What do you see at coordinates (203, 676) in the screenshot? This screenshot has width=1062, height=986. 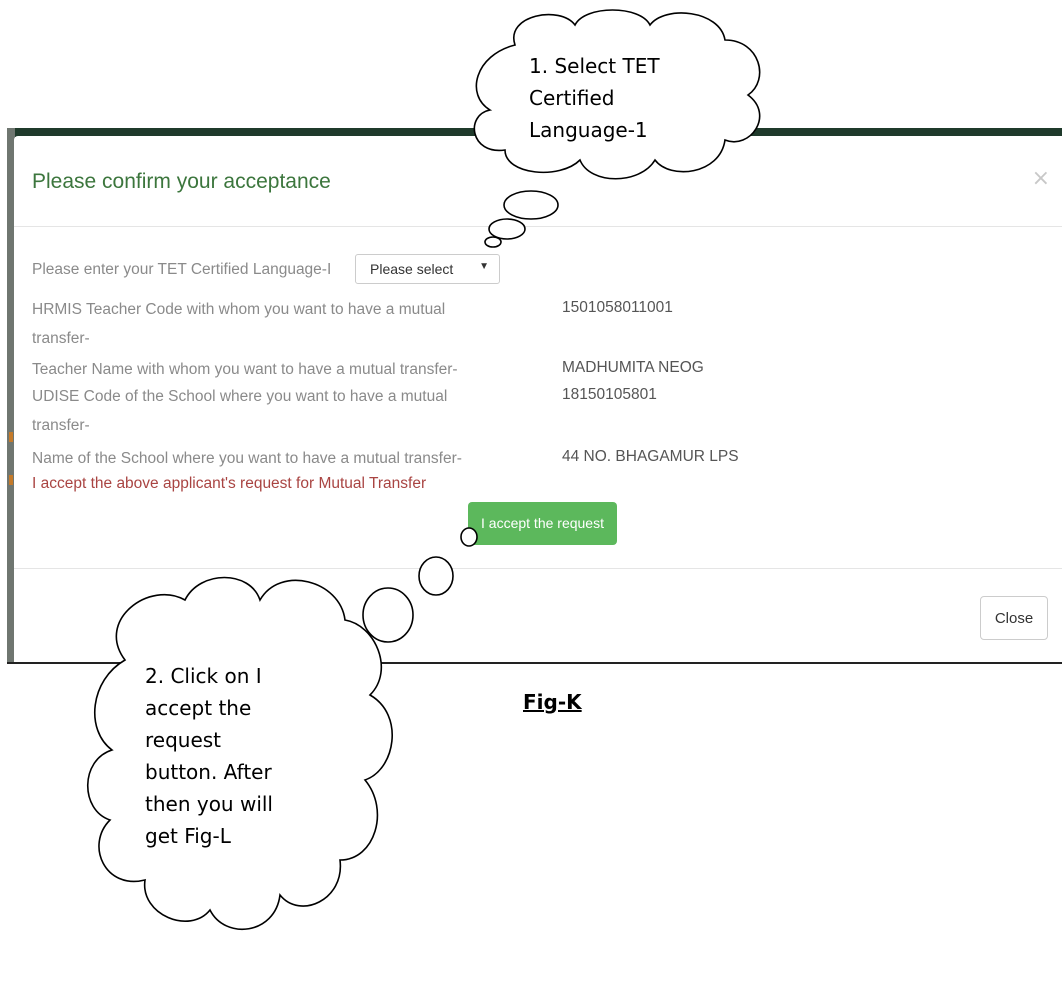 I see `callout-line: 2. Click on I` at bounding box center [203, 676].